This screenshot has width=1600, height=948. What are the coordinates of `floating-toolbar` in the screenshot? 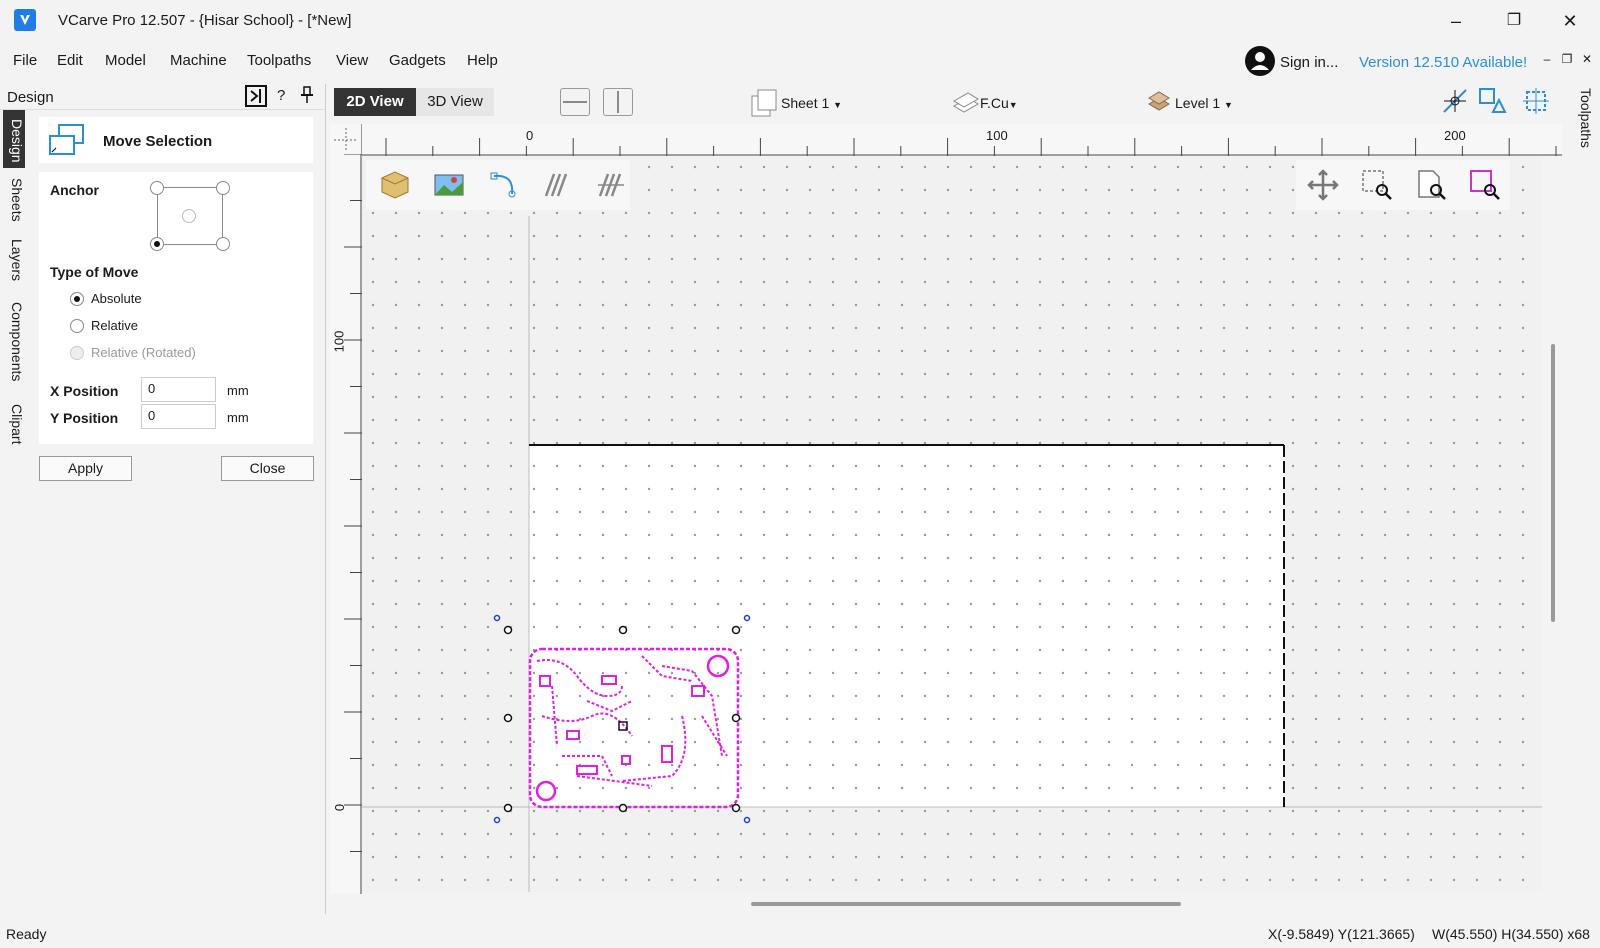 It's located at (498, 185).